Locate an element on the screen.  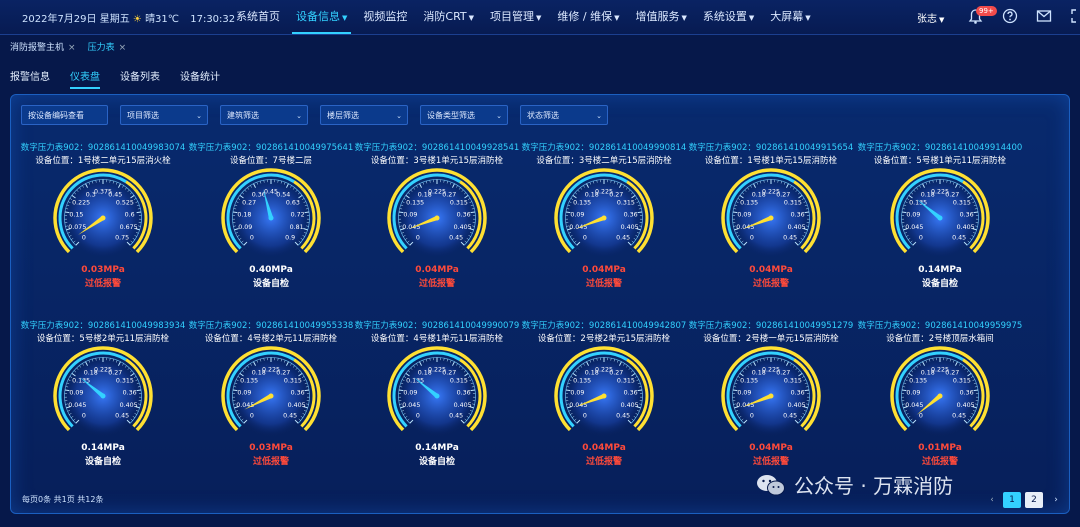
nav-item-2: 视频监控 is located at coordinates (385, 17).